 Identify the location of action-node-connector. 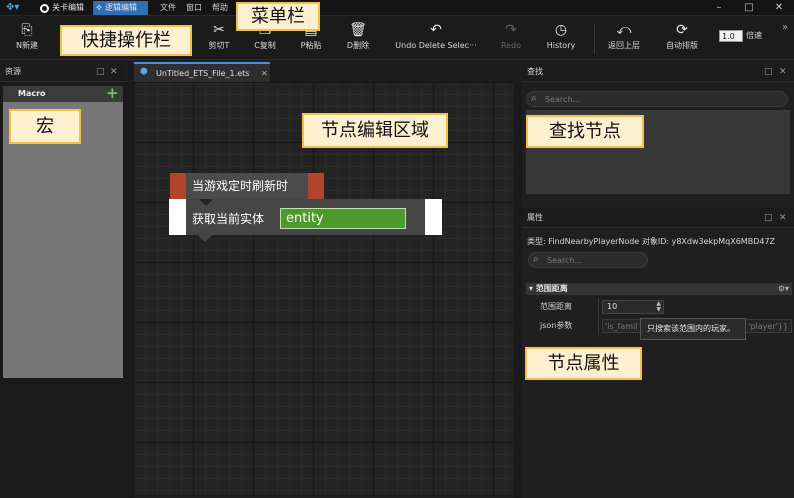
(205, 238).